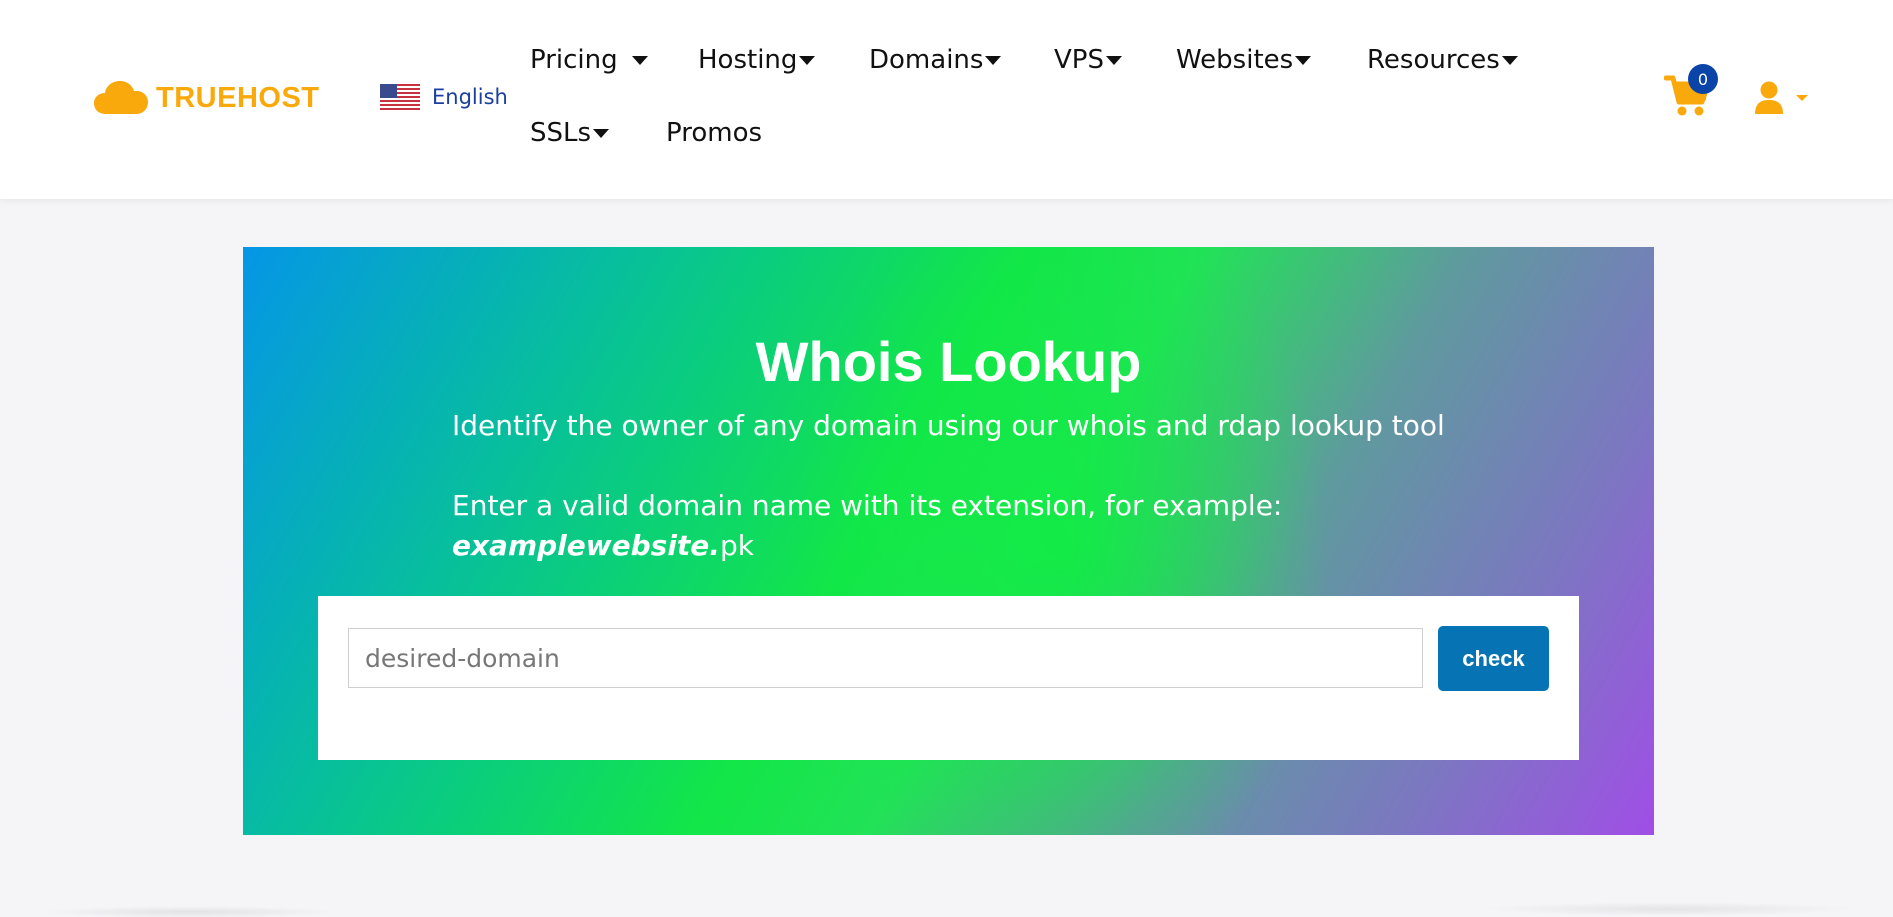 This screenshot has height=917, width=1893. I want to click on hero-example: examplewebsite.pk, so click(603, 545).